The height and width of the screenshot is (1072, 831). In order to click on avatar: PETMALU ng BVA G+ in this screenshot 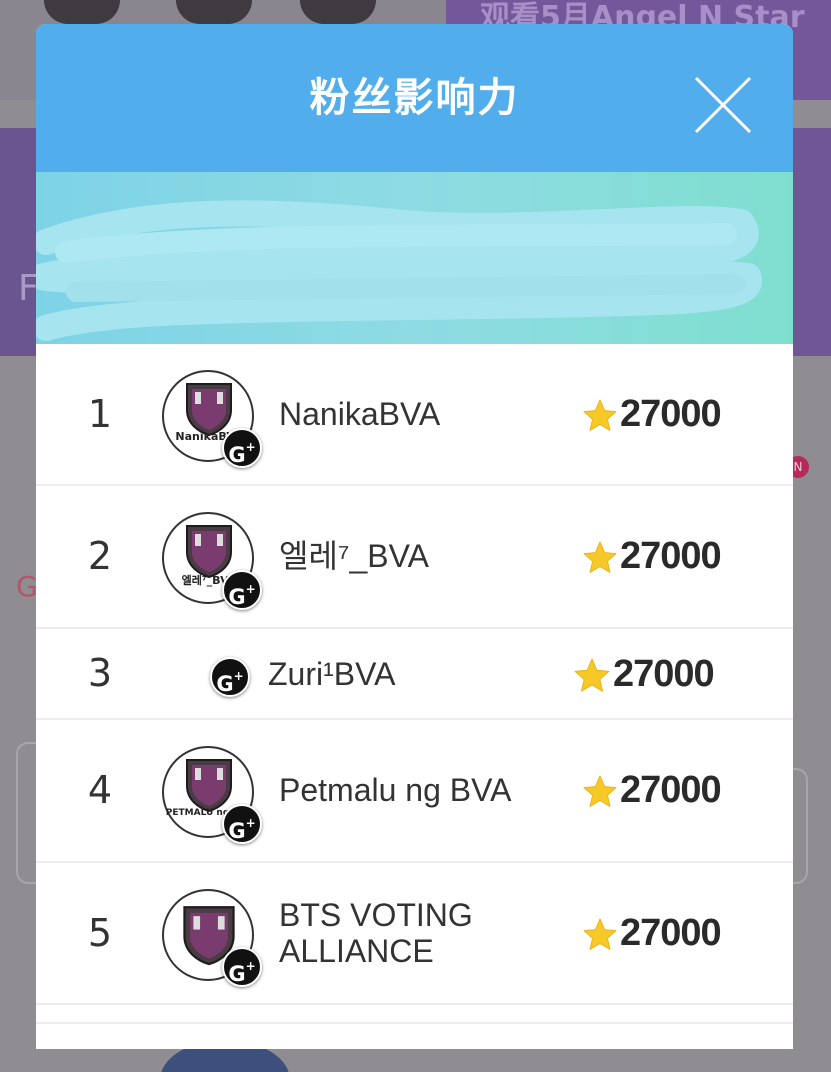, I will do `click(212, 795)`.